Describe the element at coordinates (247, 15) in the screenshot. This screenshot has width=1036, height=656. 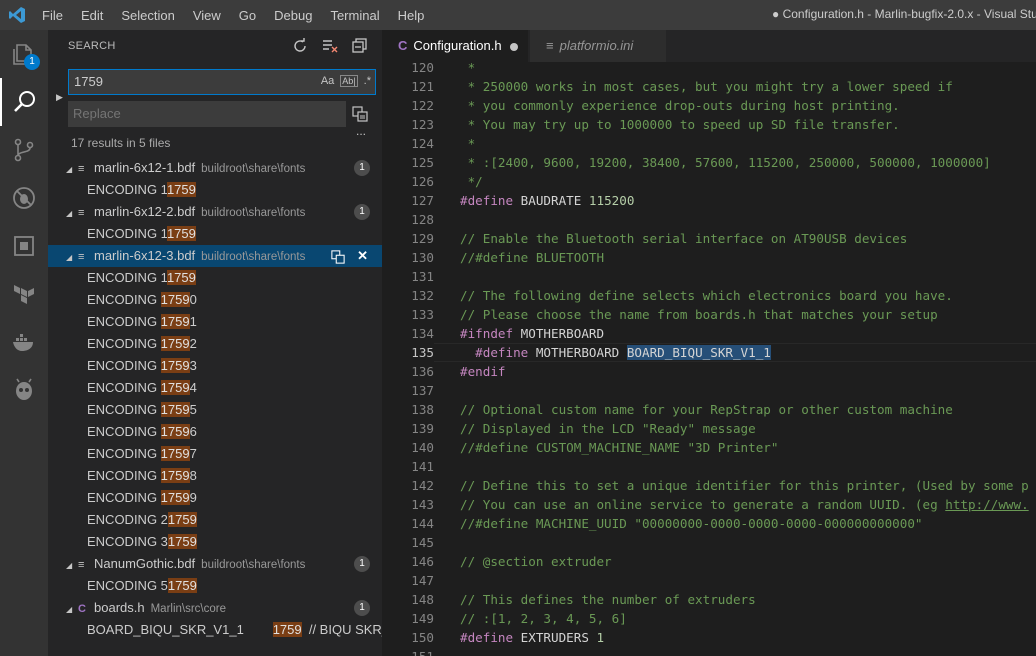
I see `menu-item-go: Go` at that location.